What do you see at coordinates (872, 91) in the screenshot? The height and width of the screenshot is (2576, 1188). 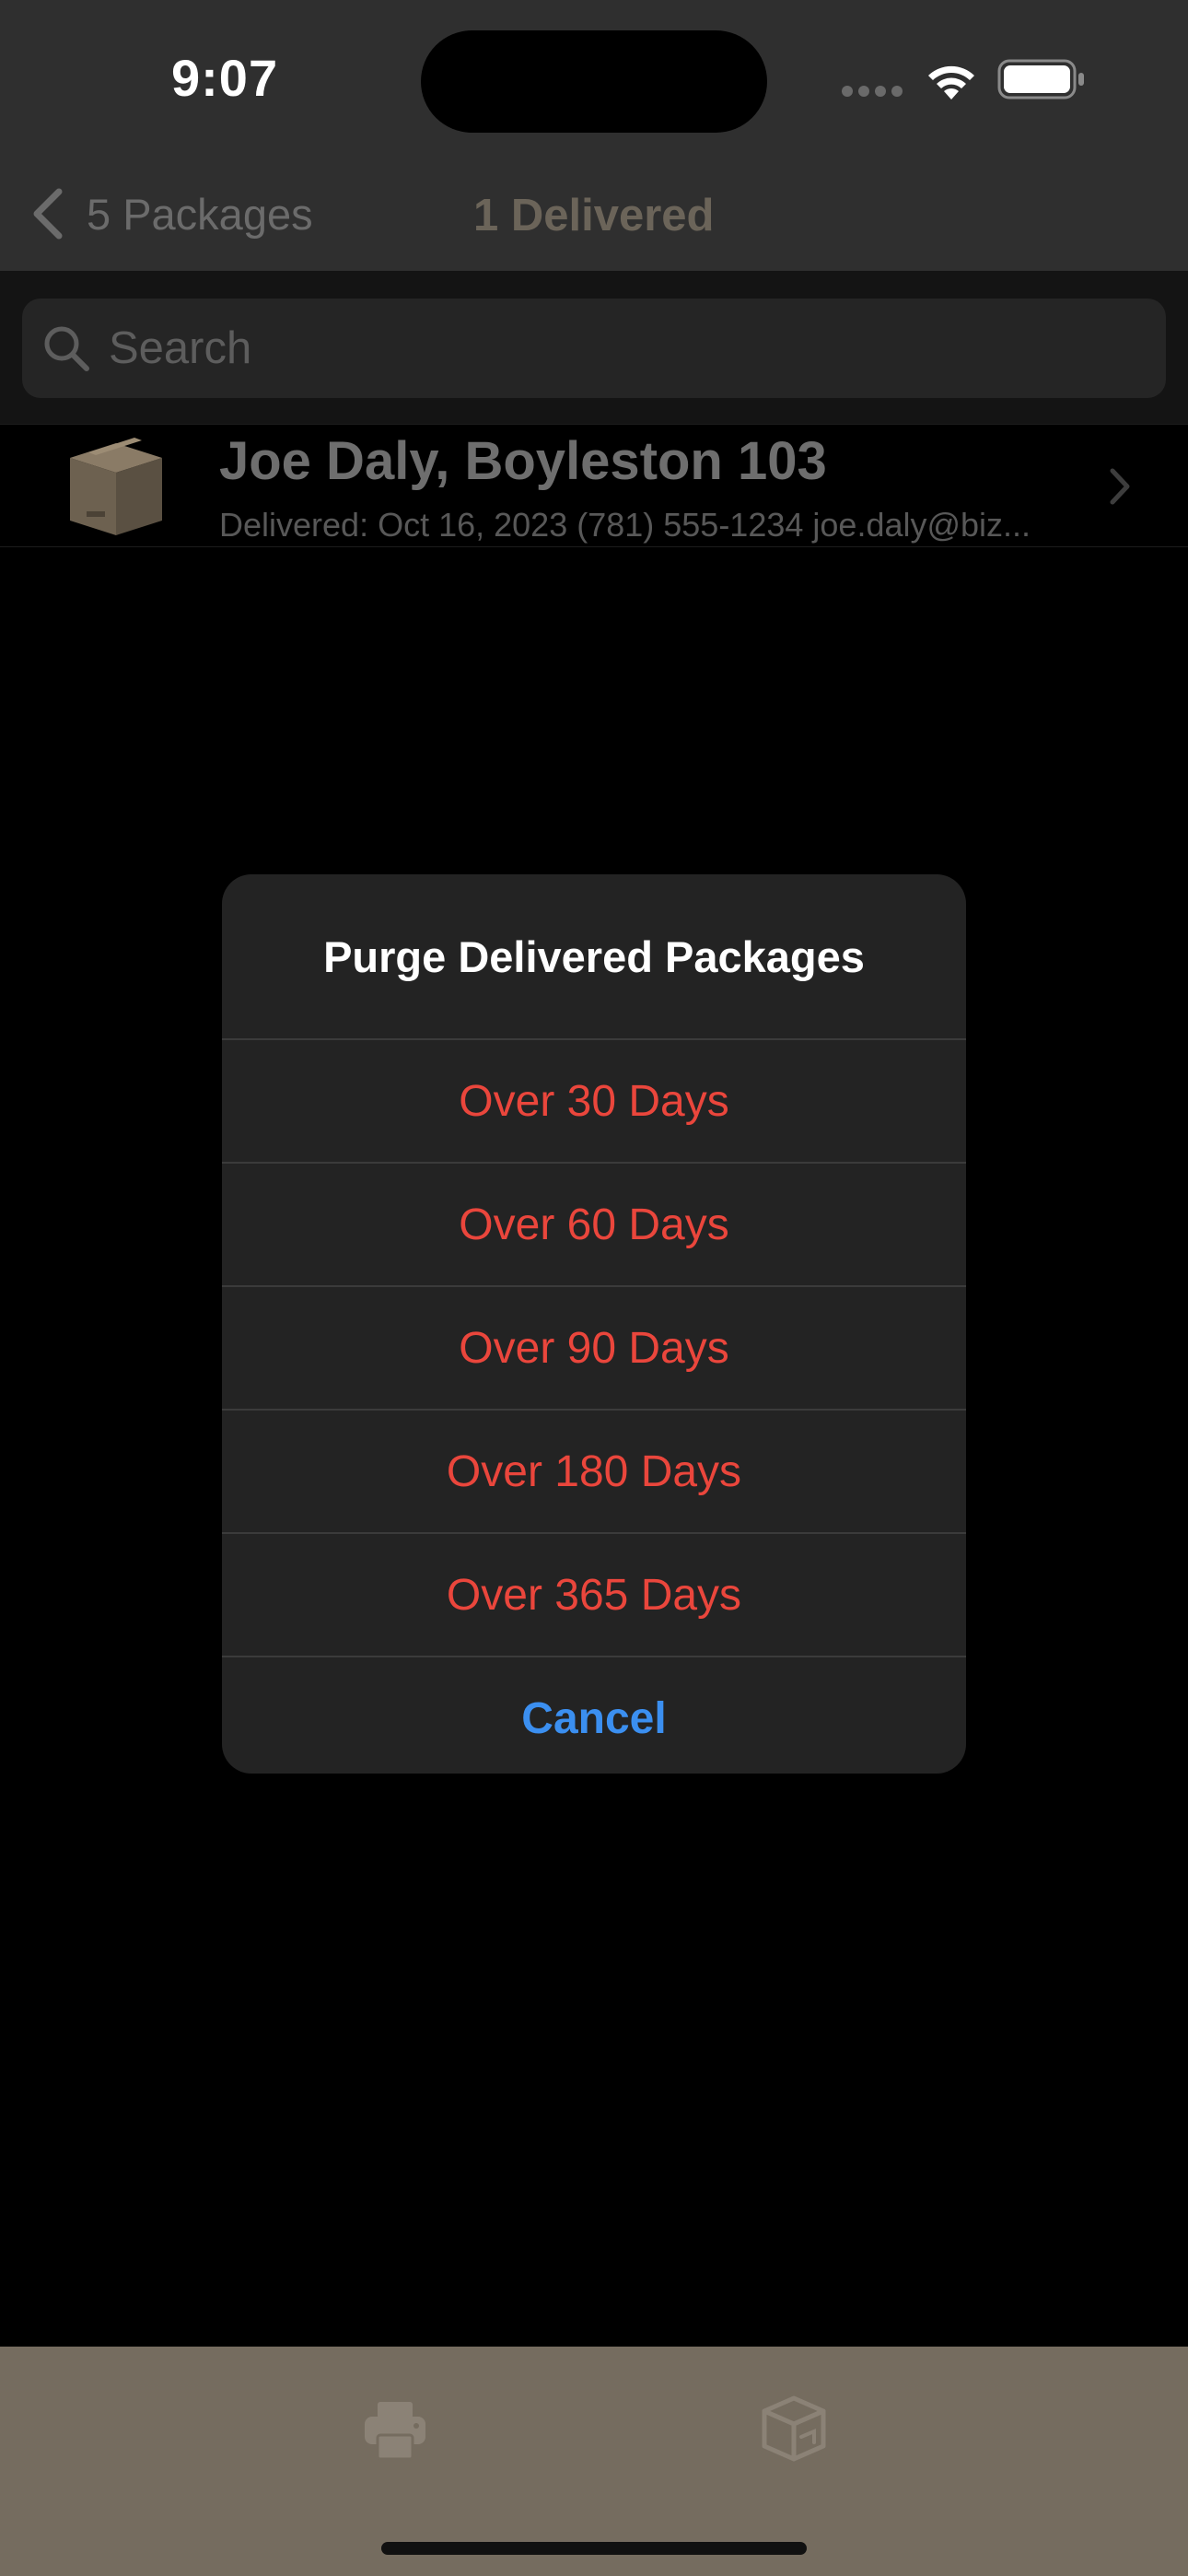 I see `cellular-signal-icon` at bounding box center [872, 91].